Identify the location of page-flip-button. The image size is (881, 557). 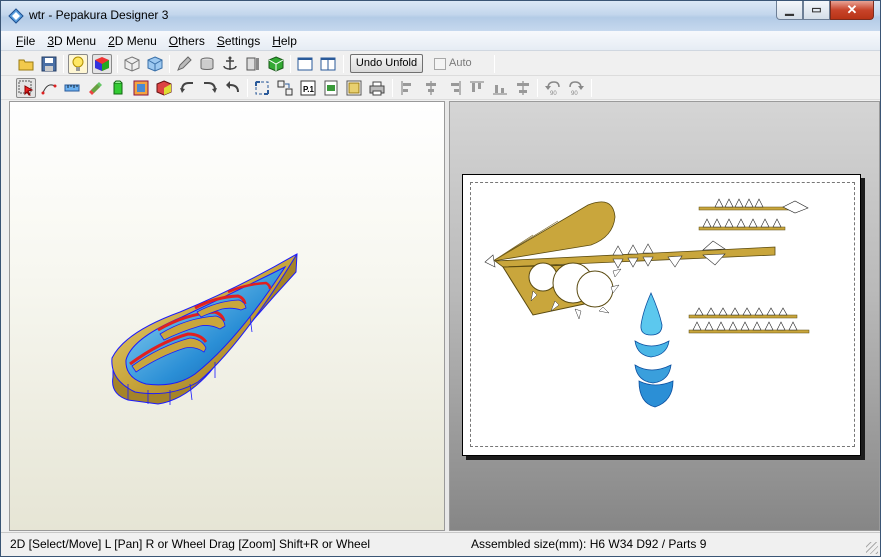
(253, 64).